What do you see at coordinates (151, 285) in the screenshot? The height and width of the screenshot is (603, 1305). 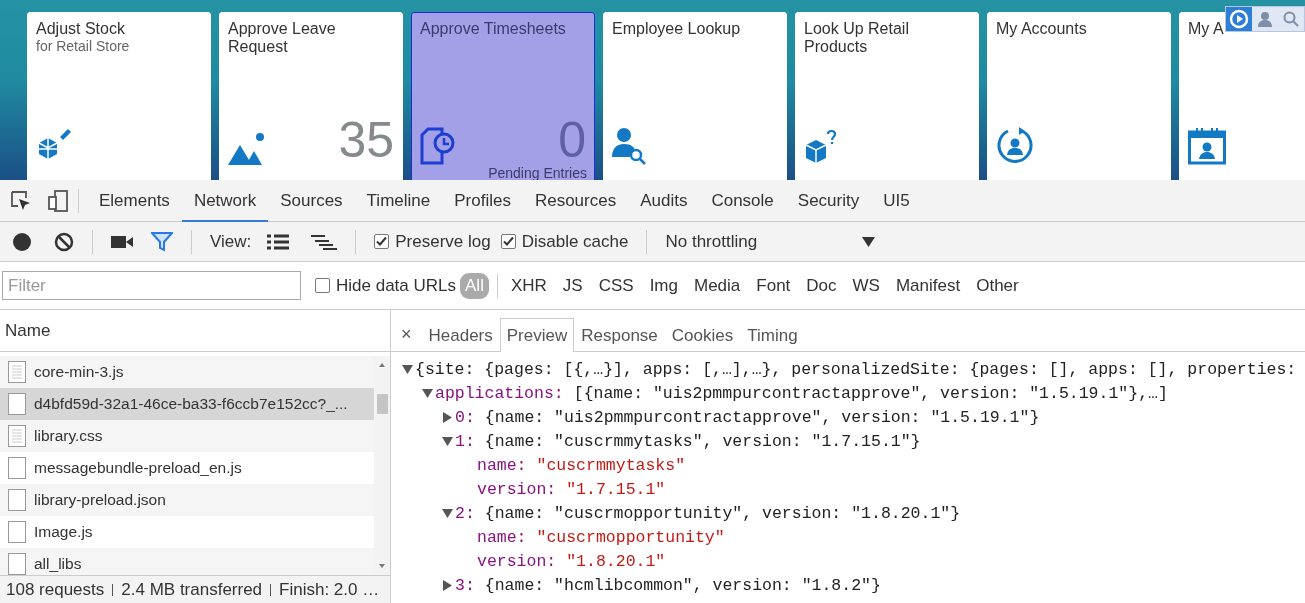 I see `filter-field: Filter` at bounding box center [151, 285].